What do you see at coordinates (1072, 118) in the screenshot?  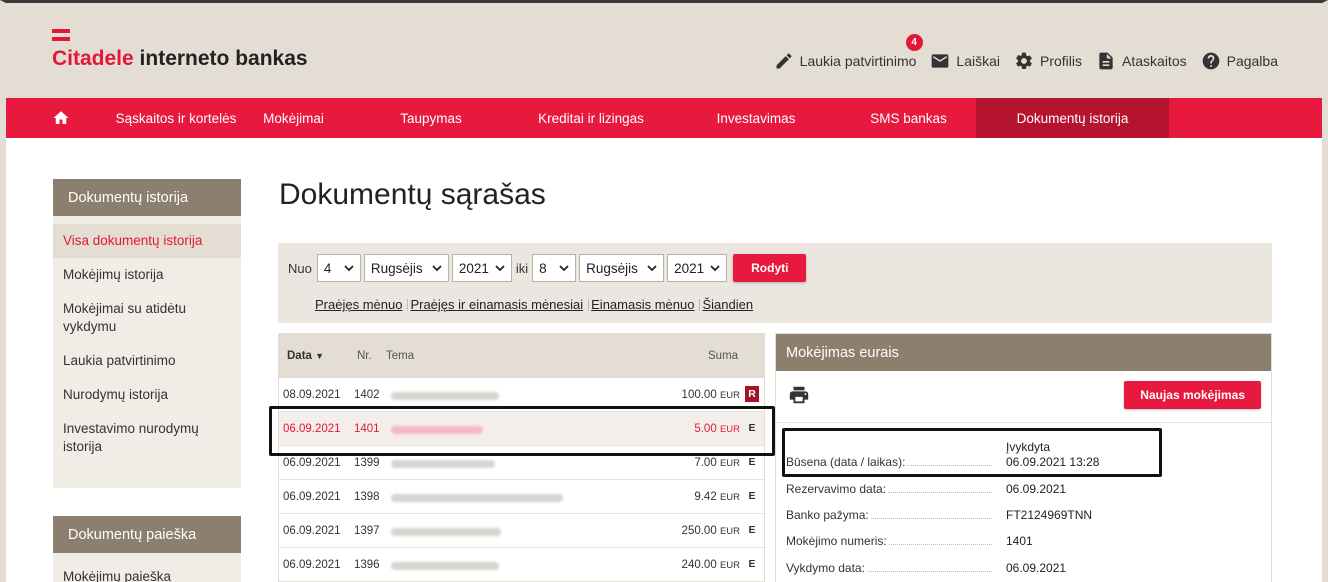 I see `nav-document-history: Dokumentų istorija` at bounding box center [1072, 118].